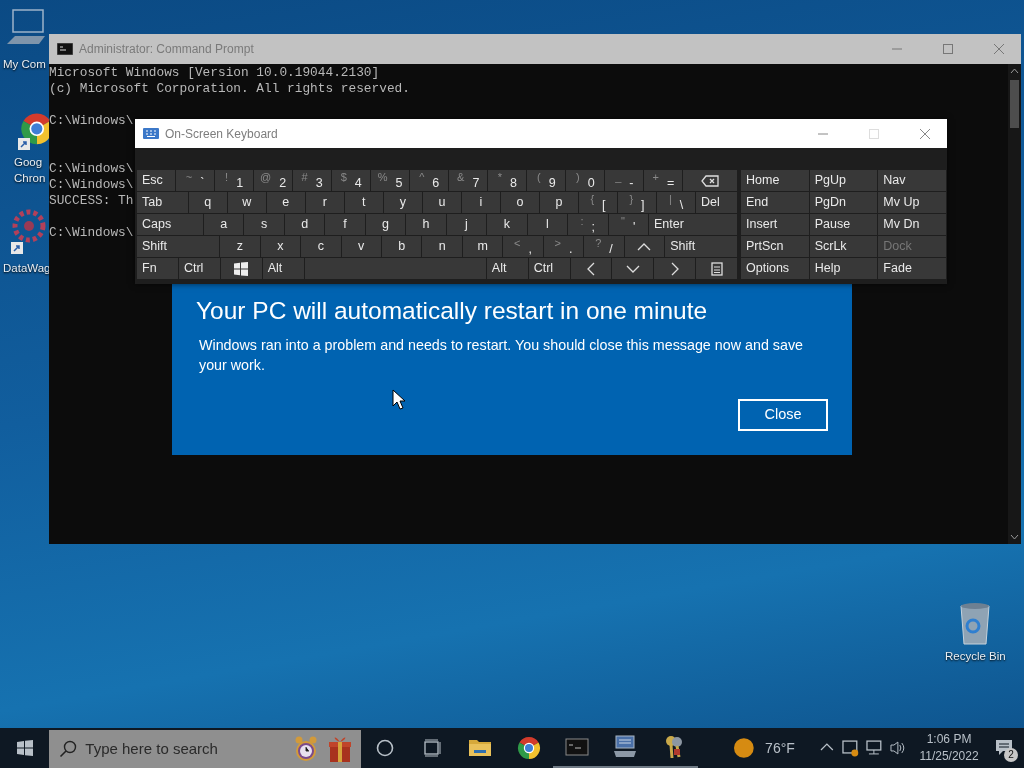 This screenshot has height=768, width=1024. I want to click on close-button: Close, so click(783, 415).